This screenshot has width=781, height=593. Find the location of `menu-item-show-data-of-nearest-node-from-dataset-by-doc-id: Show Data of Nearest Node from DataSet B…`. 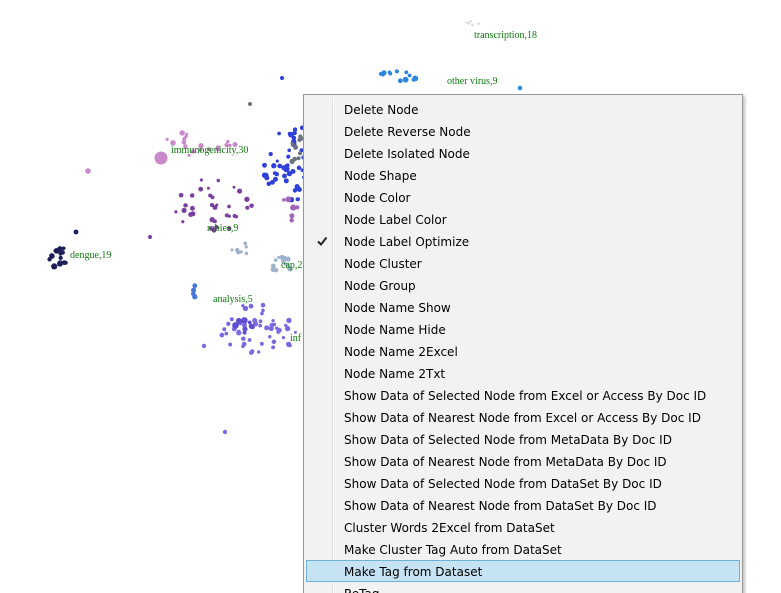

menu-item-show-data-of-nearest-node-from-dataset-by-doc-id: Show Data of Nearest Node from DataSet B… is located at coordinates (523, 505).